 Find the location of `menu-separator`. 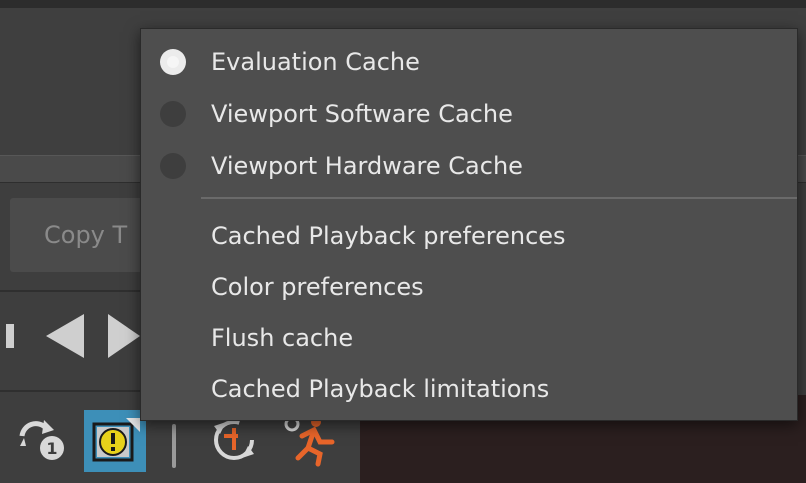

menu-separator is located at coordinates (499, 198).